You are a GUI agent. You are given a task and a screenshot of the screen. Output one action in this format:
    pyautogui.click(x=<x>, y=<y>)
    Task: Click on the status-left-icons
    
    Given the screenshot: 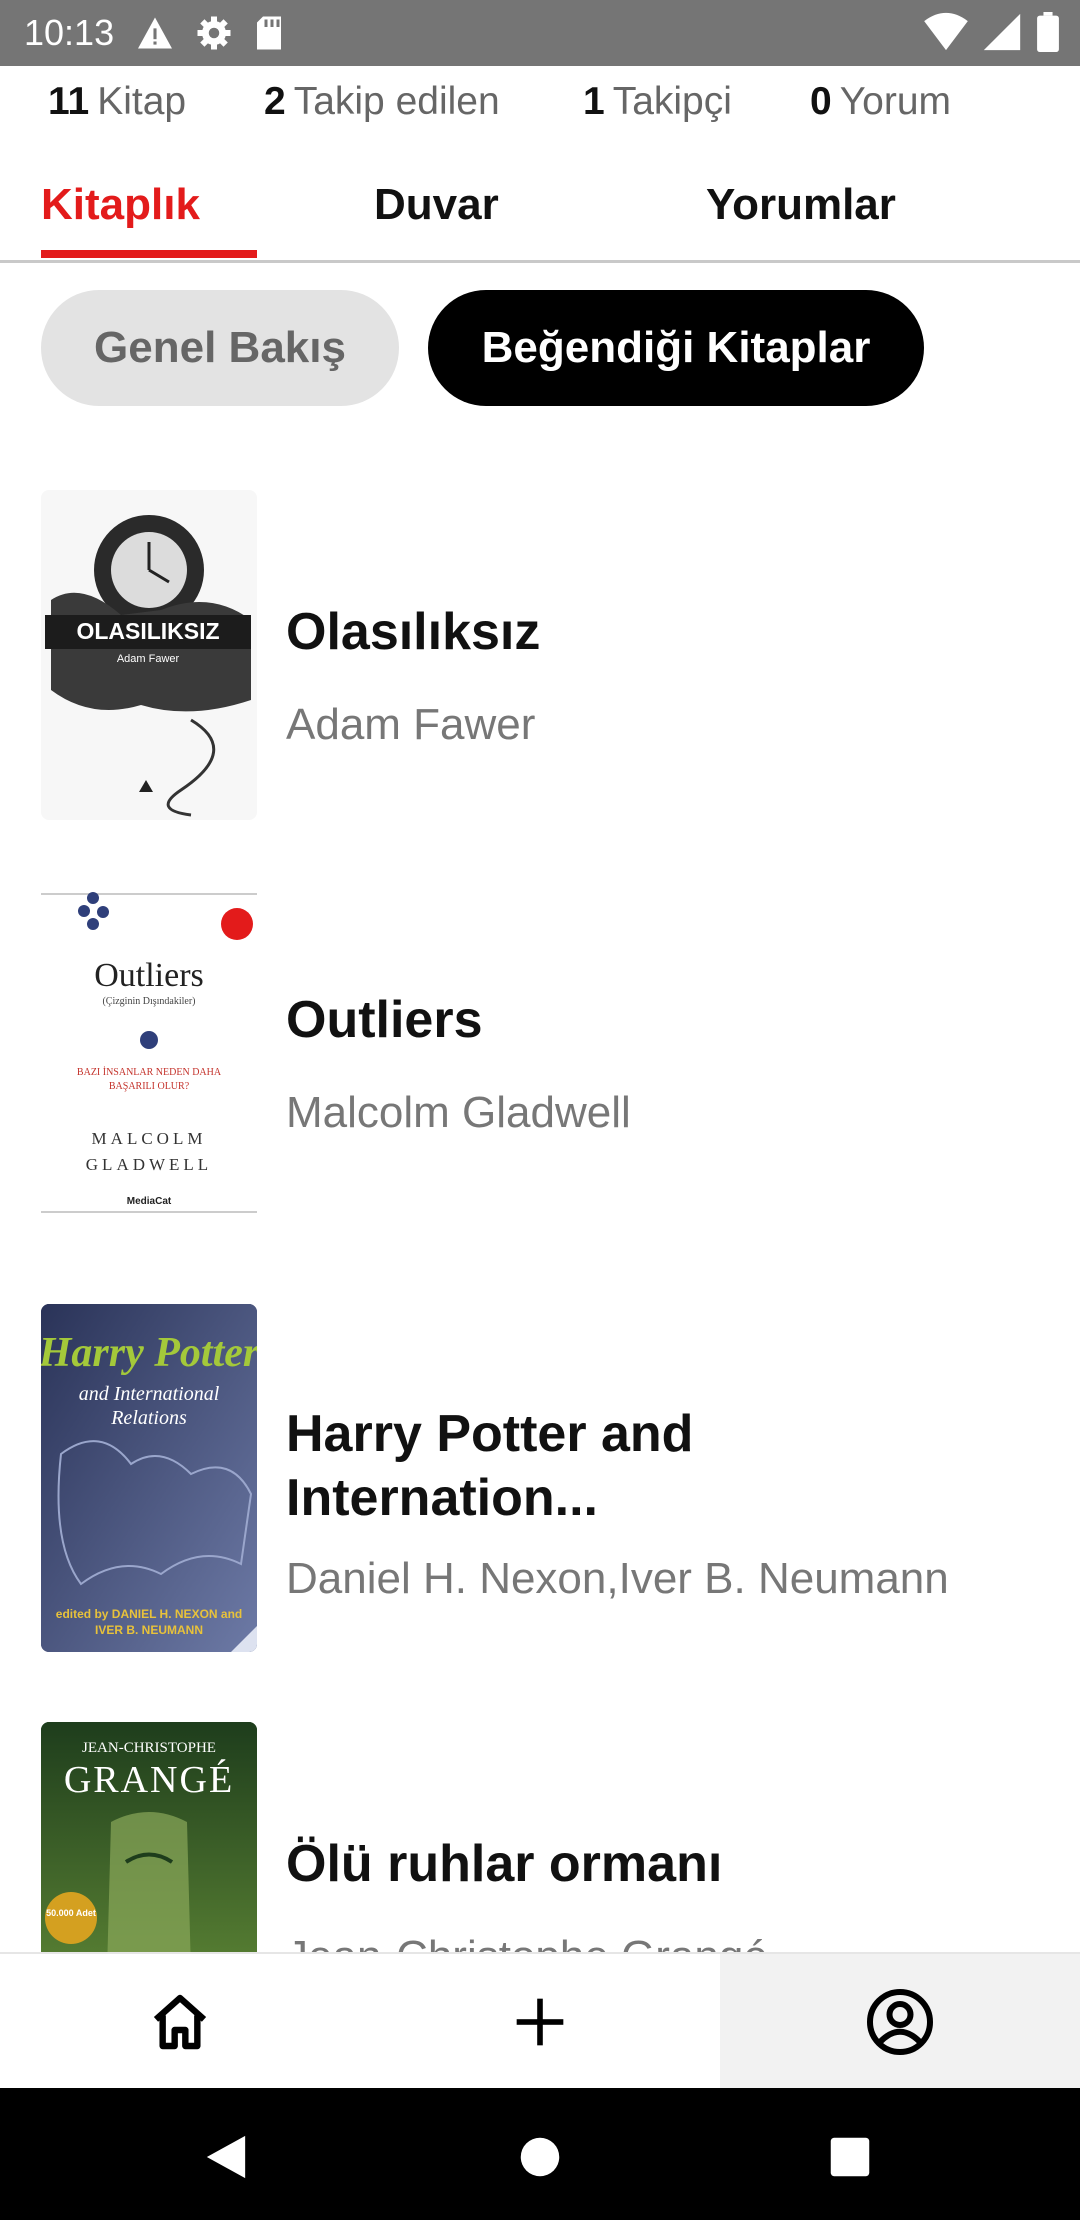 What is the action you would take?
    pyautogui.click(x=210, y=33)
    